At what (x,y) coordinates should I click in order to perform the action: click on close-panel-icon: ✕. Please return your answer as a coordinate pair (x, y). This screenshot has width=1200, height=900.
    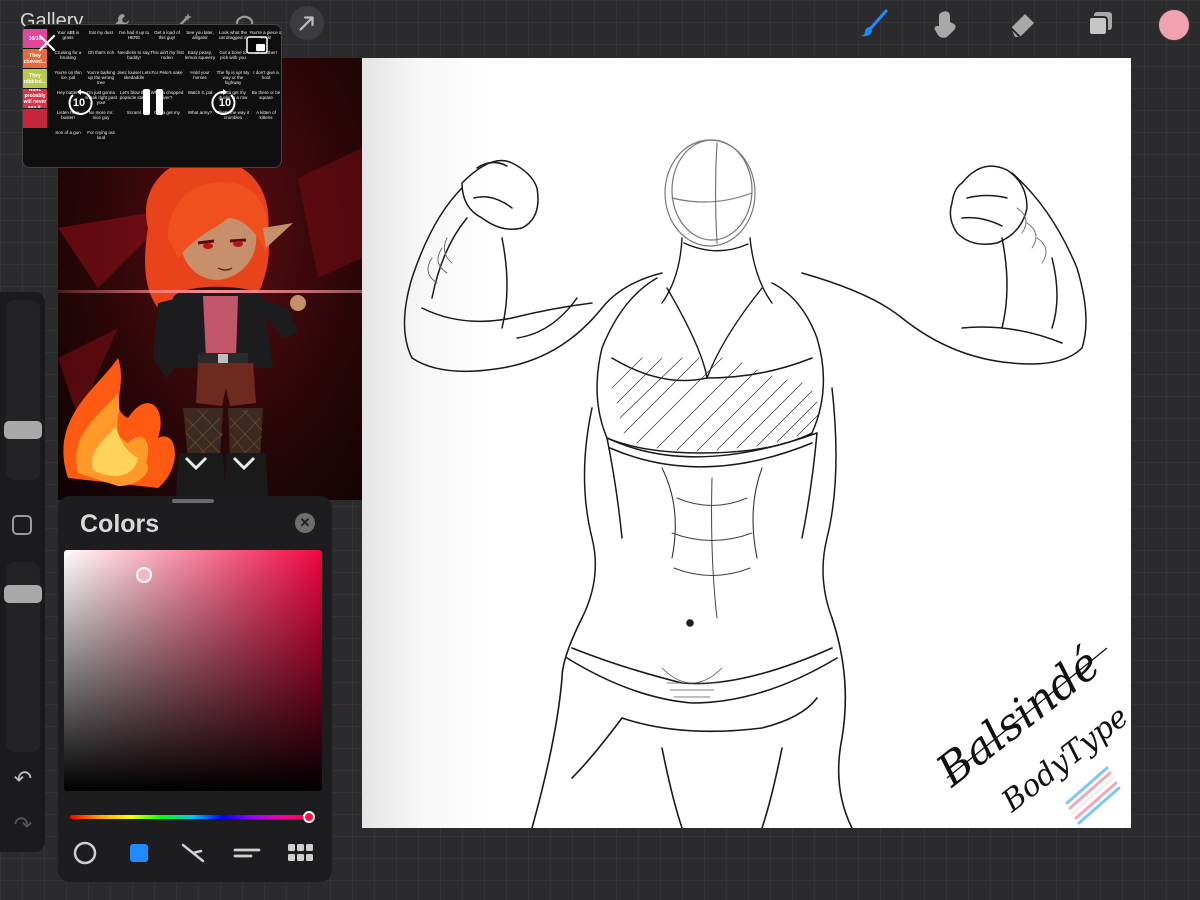
    Looking at the image, I should click on (305, 523).